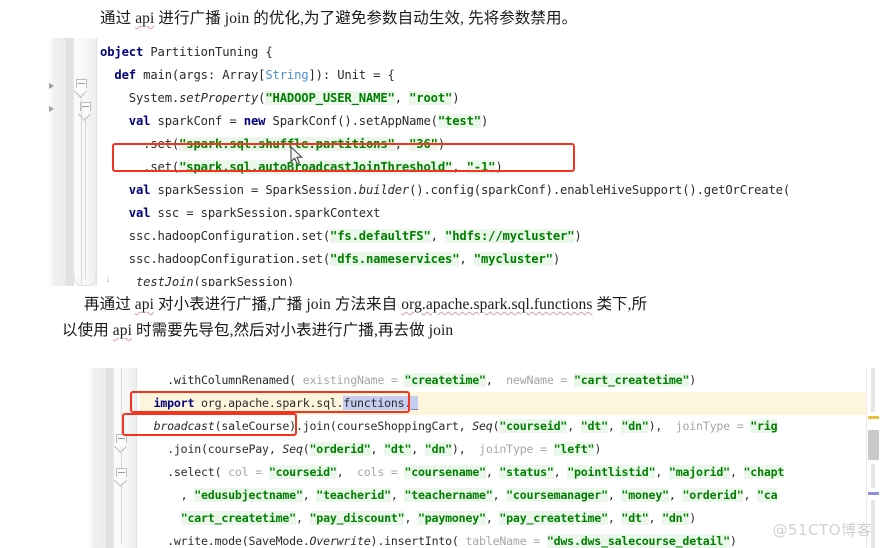 This screenshot has height=548, width=880. I want to click on paragraph-broadcast-l1-c: 类下,所, so click(620, 304).